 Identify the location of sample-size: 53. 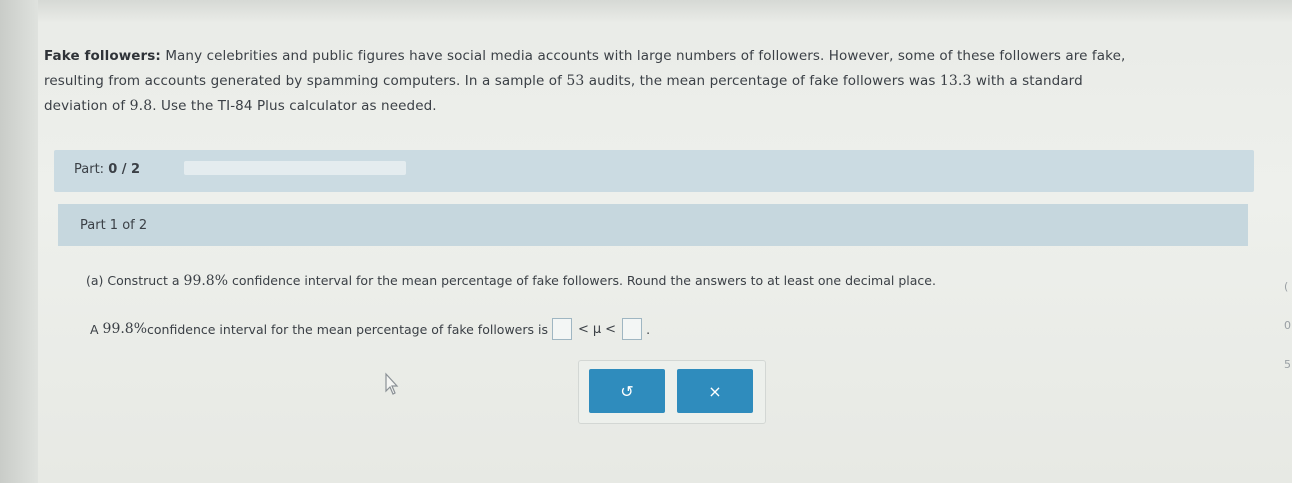
(575, 81).